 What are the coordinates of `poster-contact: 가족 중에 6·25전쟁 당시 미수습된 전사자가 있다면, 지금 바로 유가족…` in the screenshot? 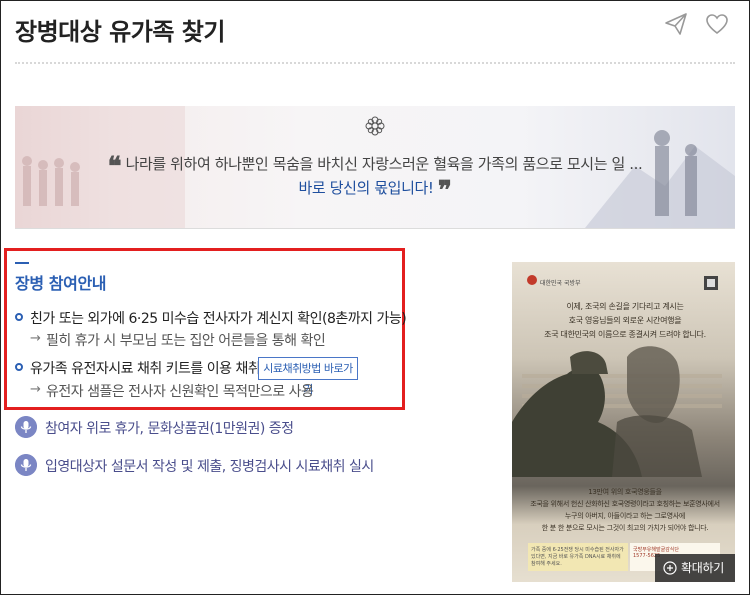 It's located at (578, 557).